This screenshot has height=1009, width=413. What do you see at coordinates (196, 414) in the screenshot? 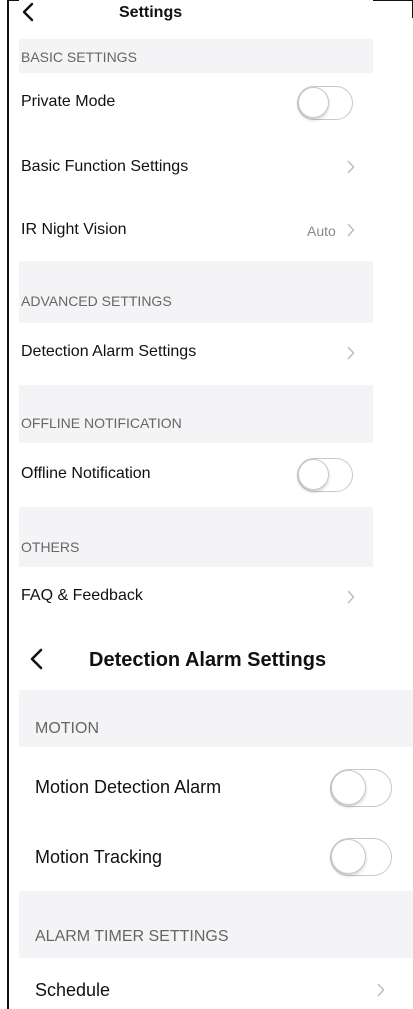
I see `section-offline-notification: OFFLINE NOTIFICATION` at bounding box center [196, 414].